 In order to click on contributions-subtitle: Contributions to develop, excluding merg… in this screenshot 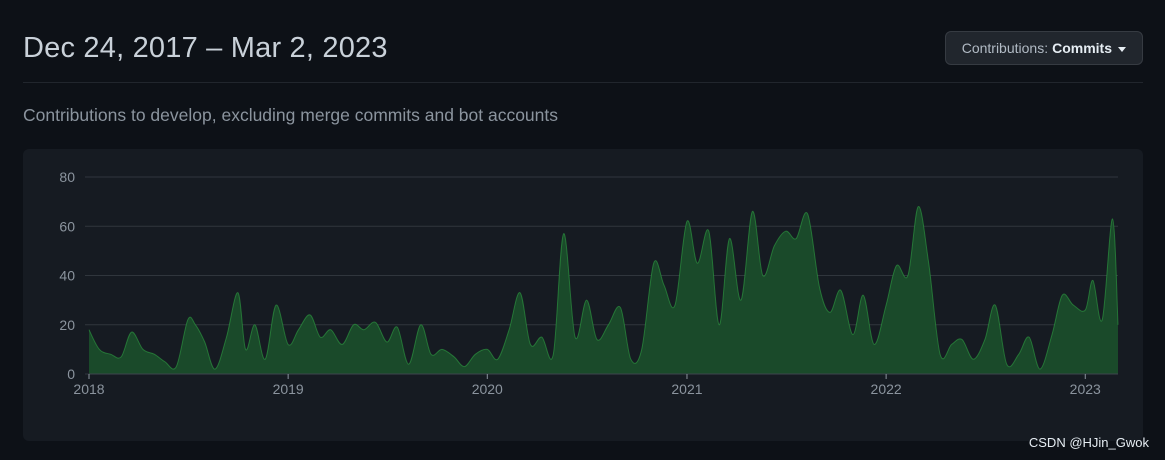, I will do `click(291, 115)`.